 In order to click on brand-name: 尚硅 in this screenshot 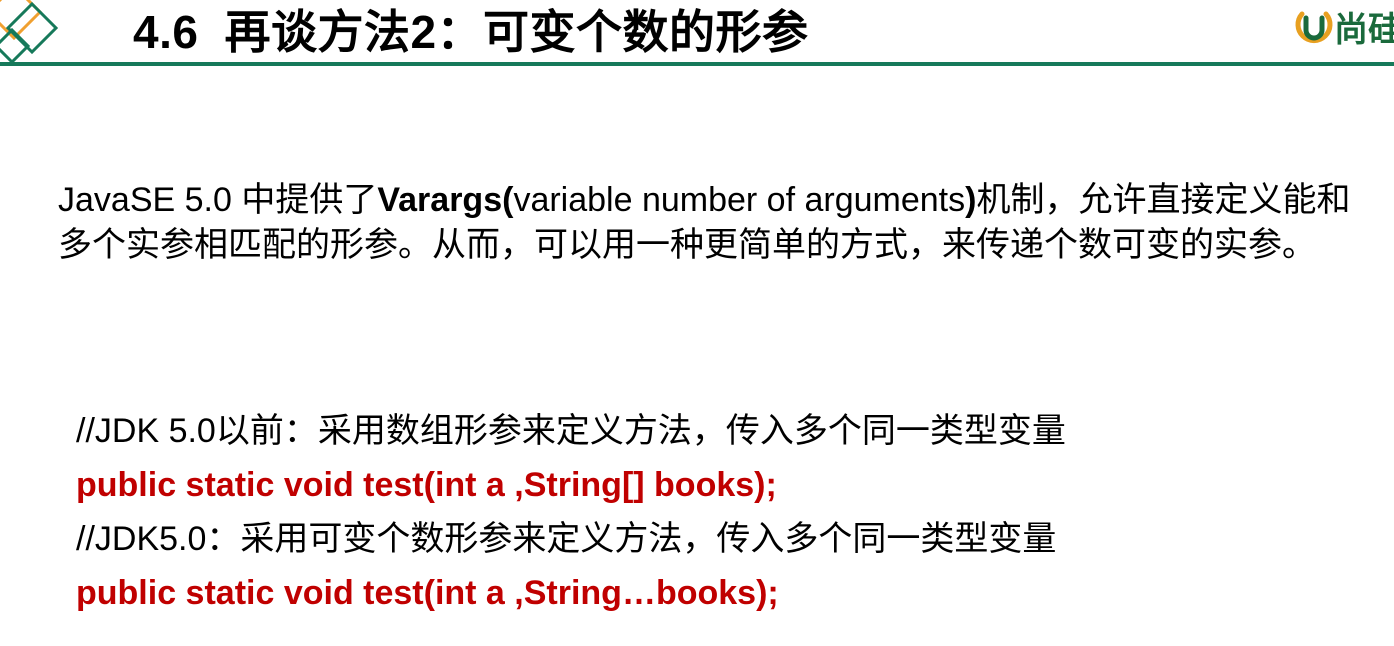, I will do `click(1364, 30)`.